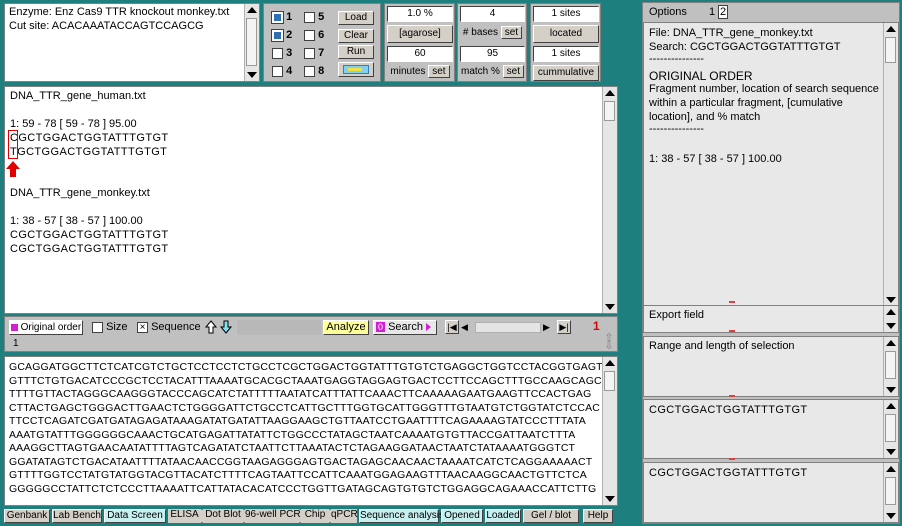 This screenshot has width=902, height=526. I want to click on sequence-scrollbar, so click(609, 431).